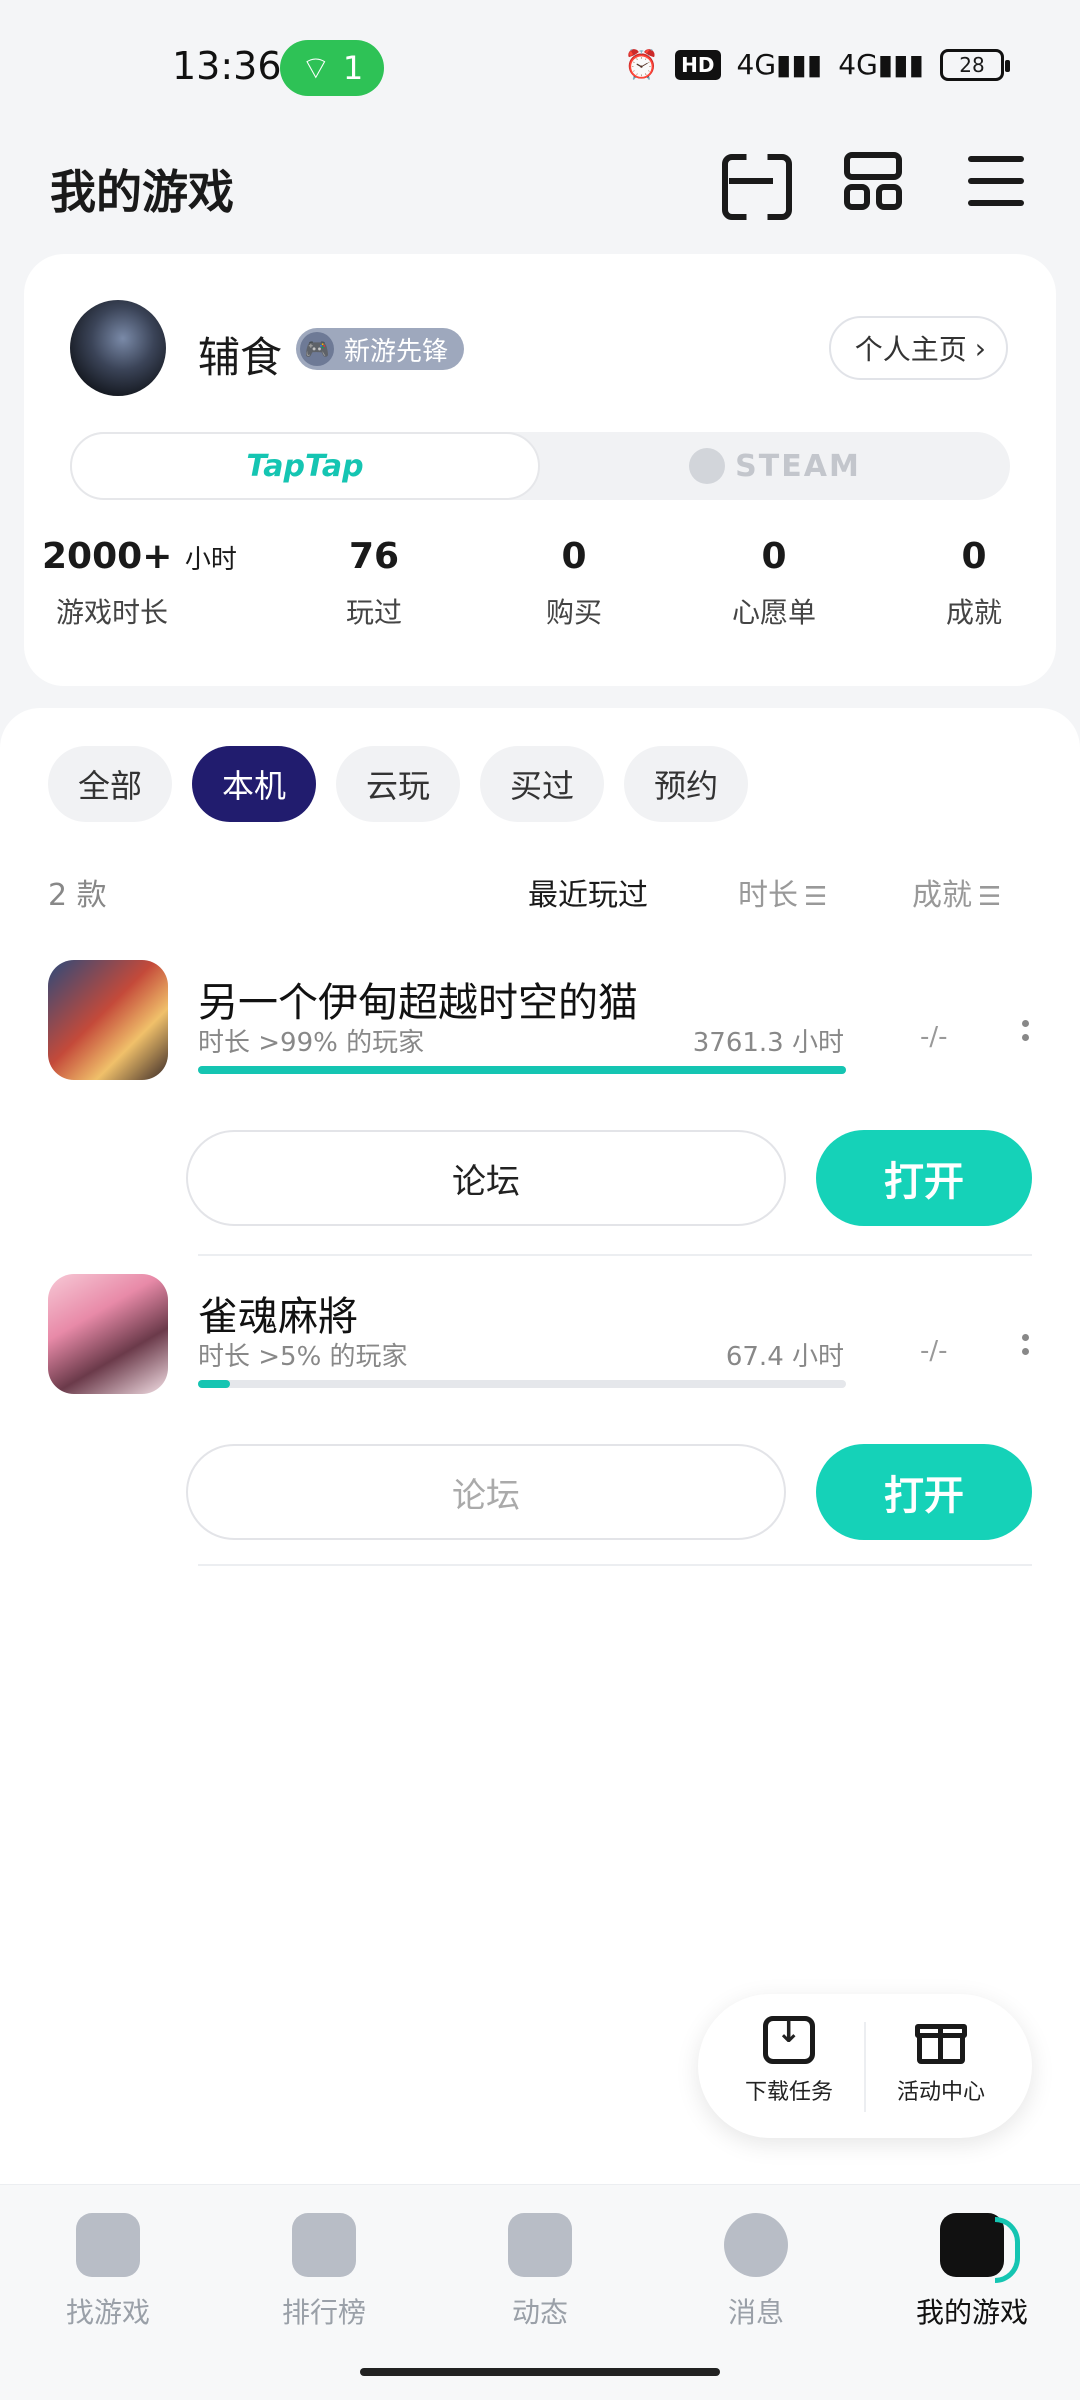  I want to click on platform-toggle: TapTap STEAM, so click(540, 466).